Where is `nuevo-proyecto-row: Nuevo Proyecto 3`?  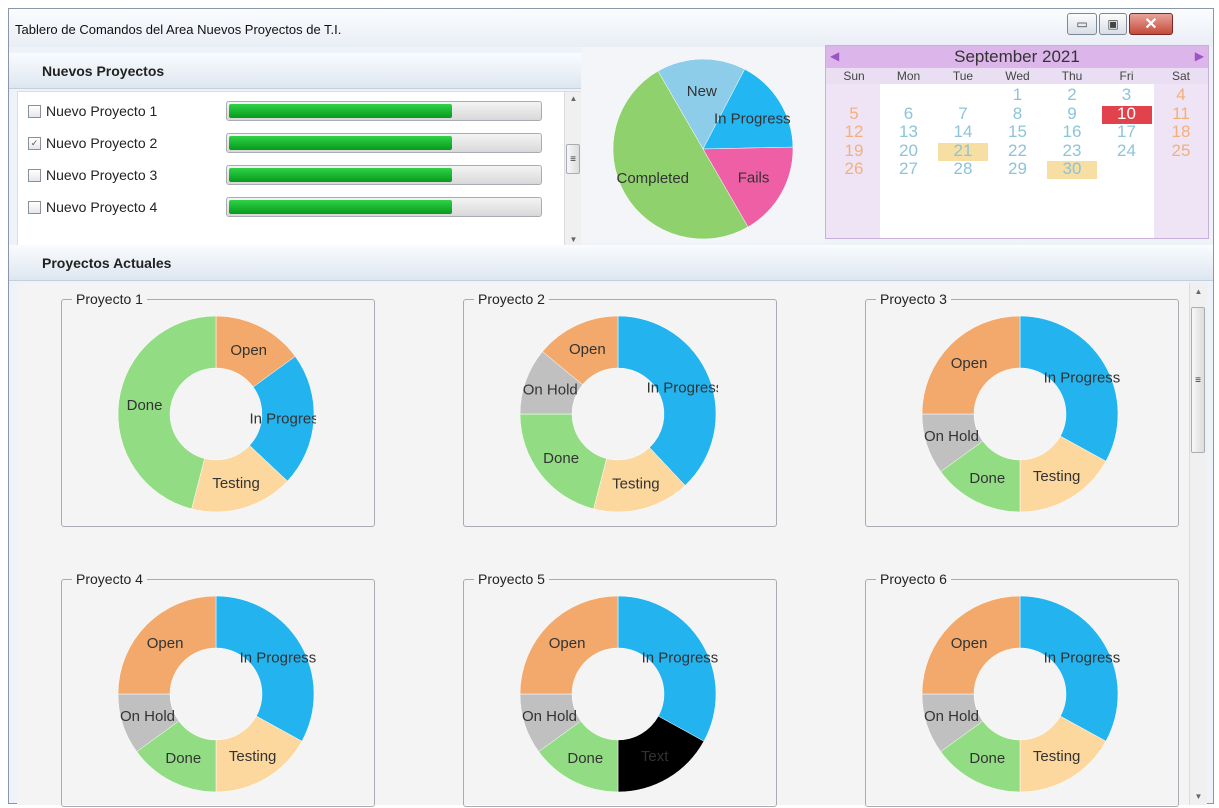 nuevo-proyecto-row: Nuevo Proyecto 3 is located at coordinates (107, 175).